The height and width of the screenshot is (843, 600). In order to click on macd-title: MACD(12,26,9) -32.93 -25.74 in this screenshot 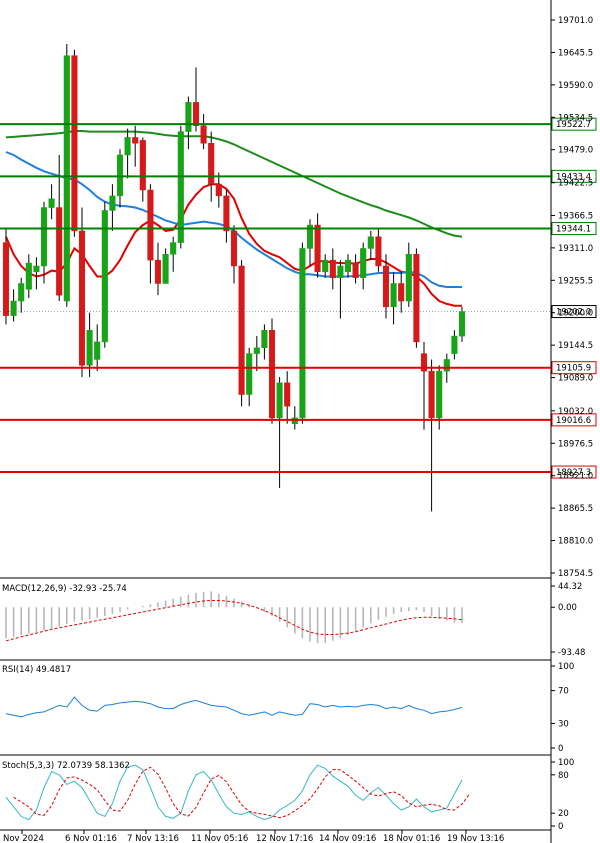, I will do `click(64, 589)`.